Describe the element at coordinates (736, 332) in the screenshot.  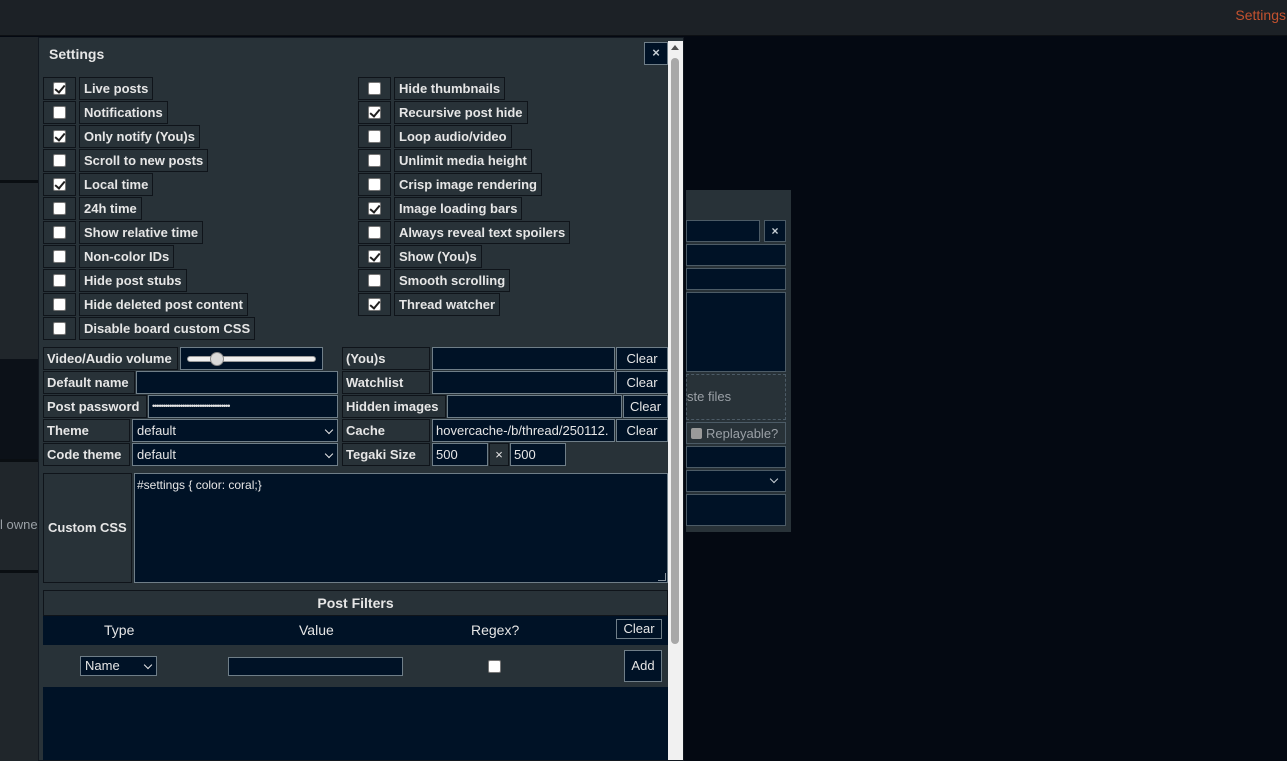
I see `comment-textarea` at that location.